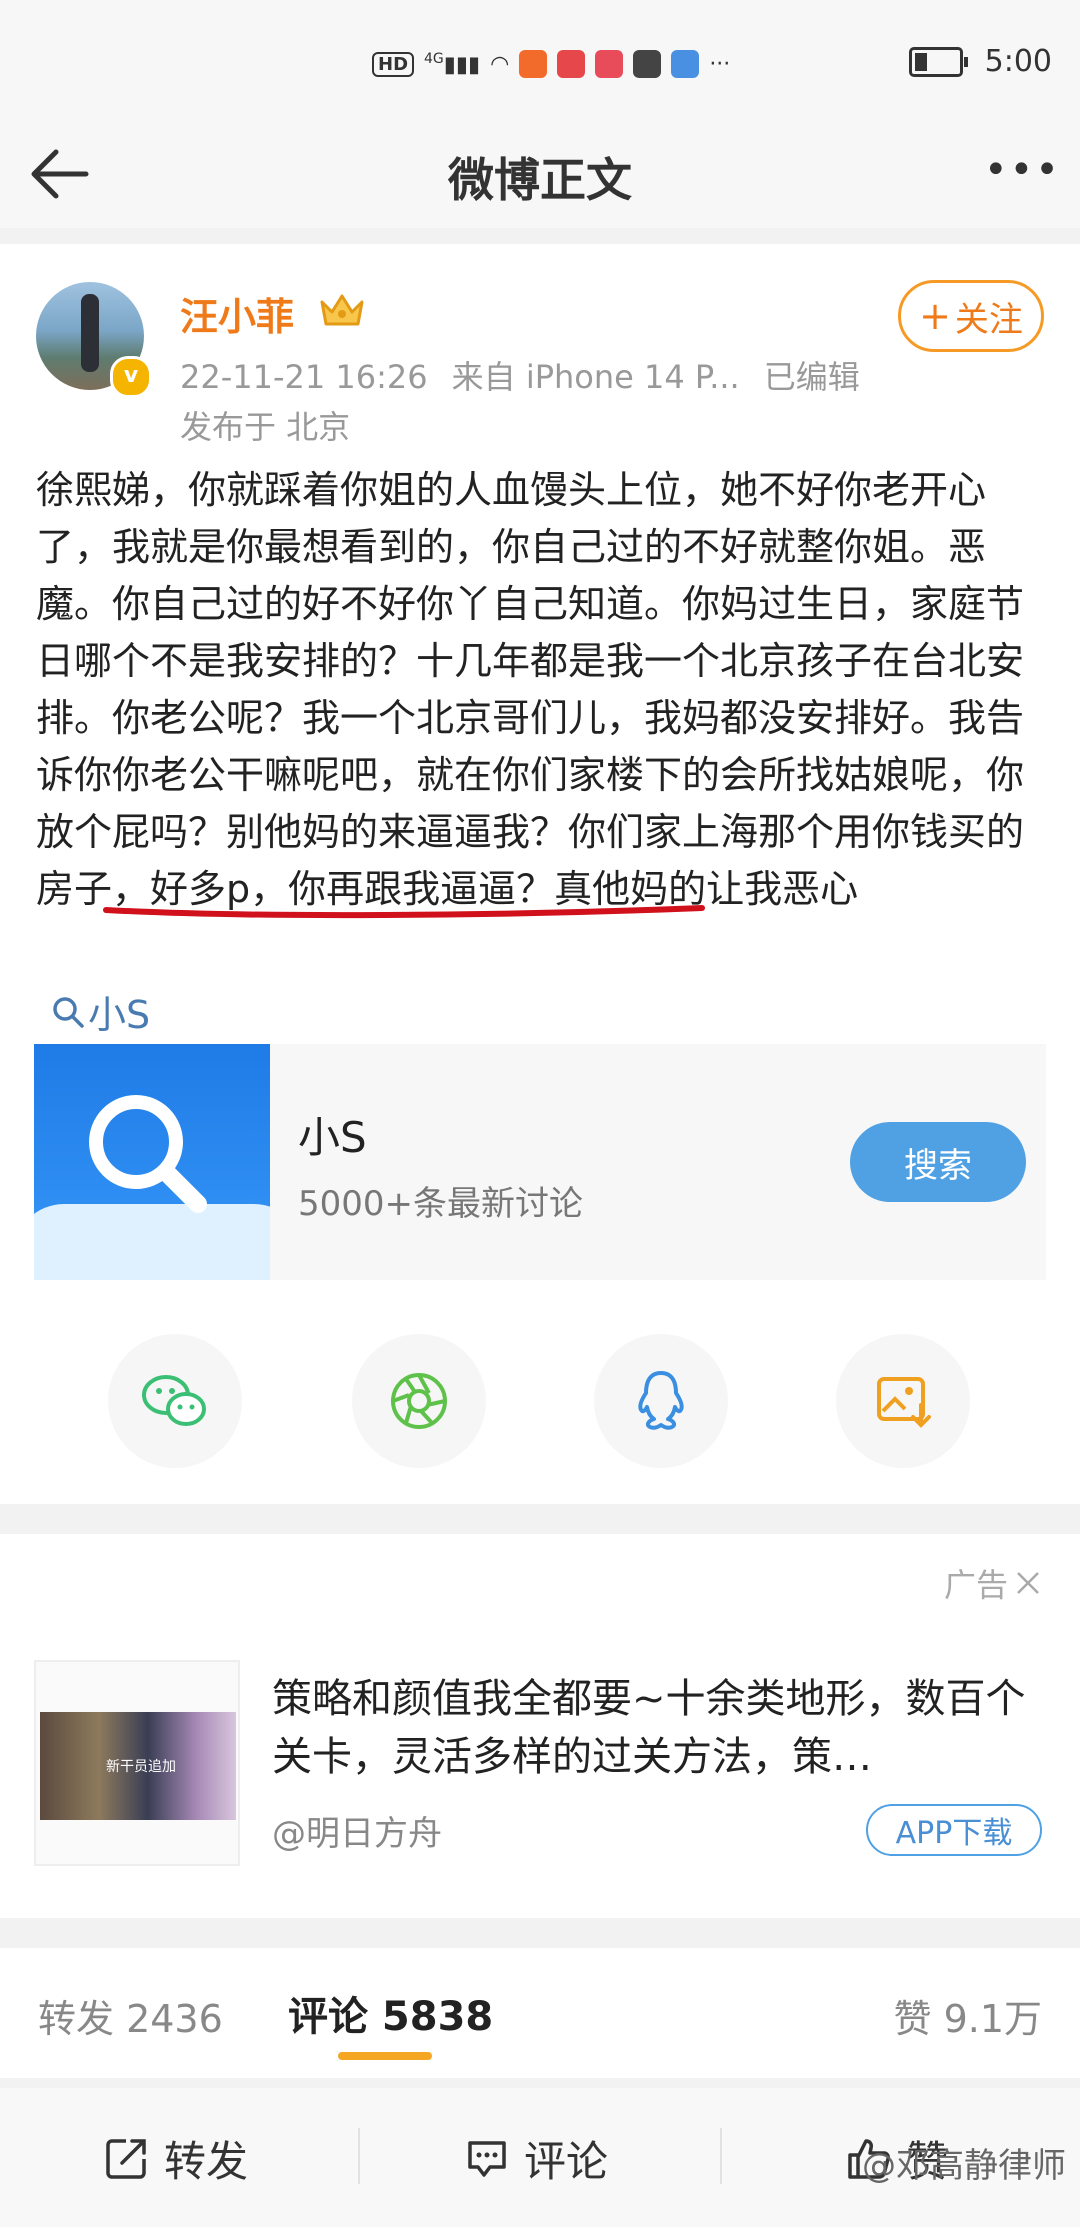 Image resolution: width=1080 pixels, height=2227 pixels. I want to click on follow-button: + 关注, so click(971, 316).